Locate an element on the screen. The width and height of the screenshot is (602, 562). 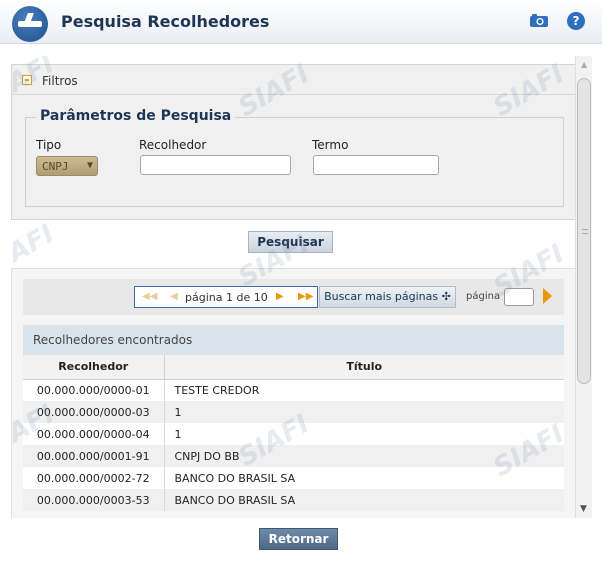
page-number-input is located at coordinates (519, 297).